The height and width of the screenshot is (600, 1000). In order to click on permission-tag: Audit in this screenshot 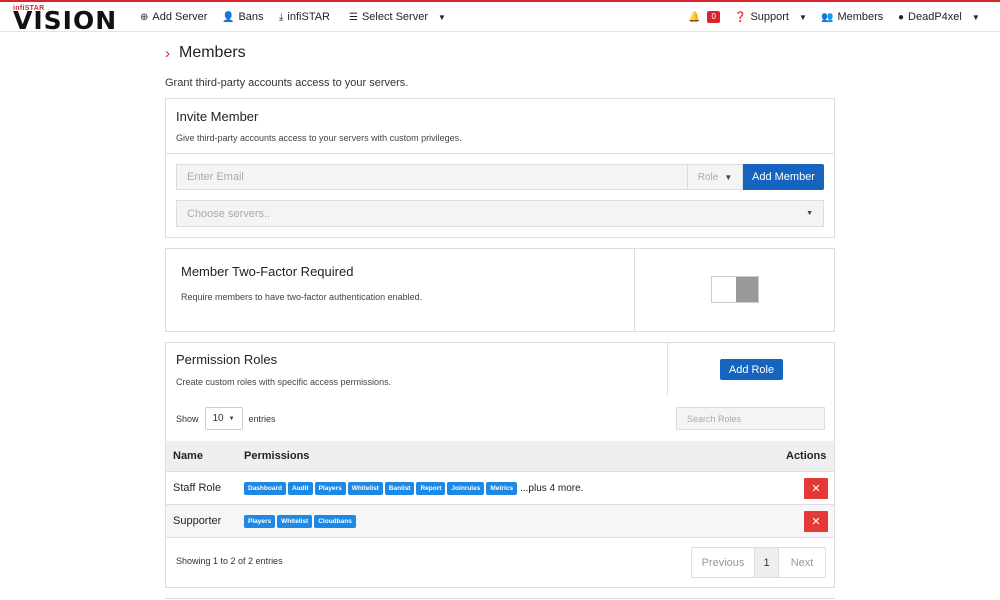, I will do `click(300, 488)`.